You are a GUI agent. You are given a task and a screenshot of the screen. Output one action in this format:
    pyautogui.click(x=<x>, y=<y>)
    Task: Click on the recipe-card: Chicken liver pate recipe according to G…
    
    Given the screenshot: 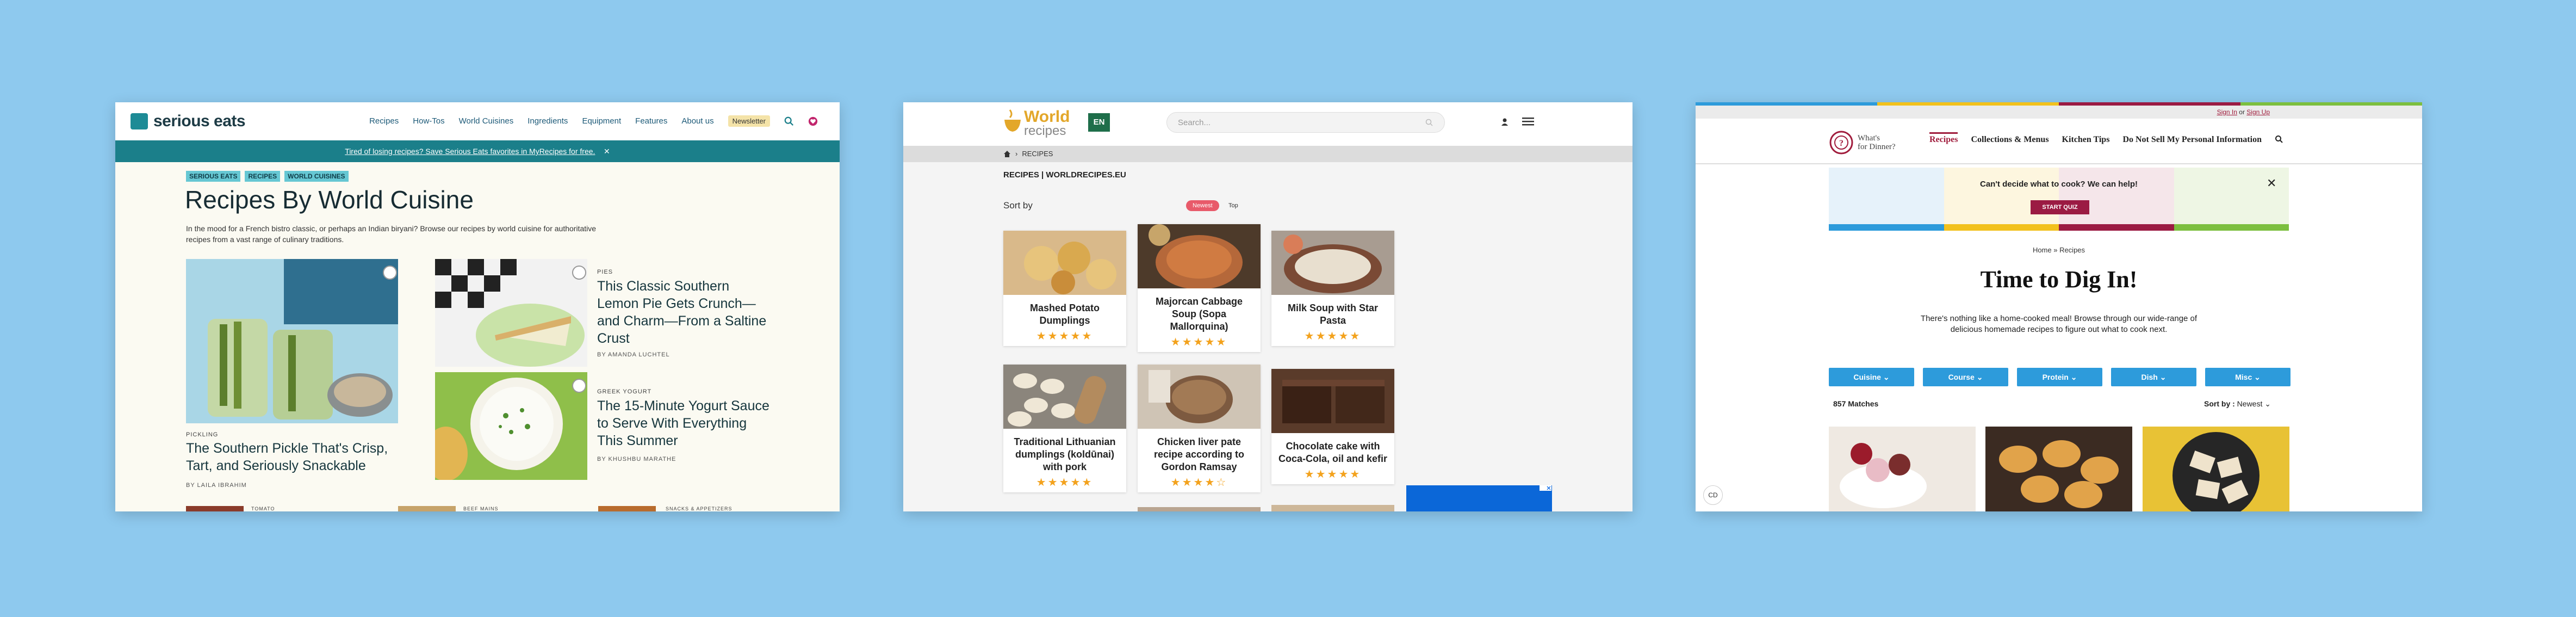 What is the action you would take?
    pyautogui.click(x=1199, y=429)
    